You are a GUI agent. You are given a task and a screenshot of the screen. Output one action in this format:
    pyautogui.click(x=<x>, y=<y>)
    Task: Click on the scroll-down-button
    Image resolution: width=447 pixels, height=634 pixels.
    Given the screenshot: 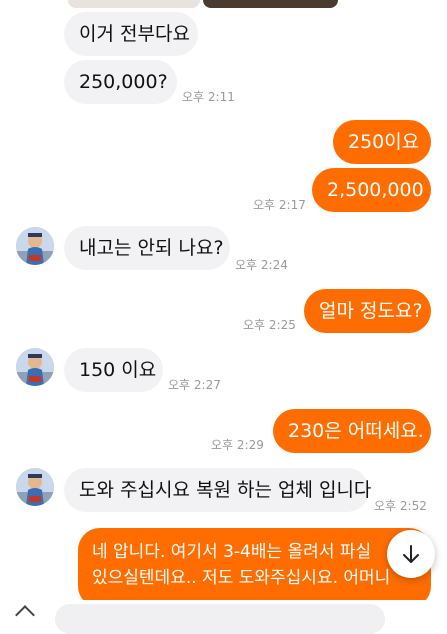 What is the action you would take?
    pyautogui.click(x=411, y=554)
    